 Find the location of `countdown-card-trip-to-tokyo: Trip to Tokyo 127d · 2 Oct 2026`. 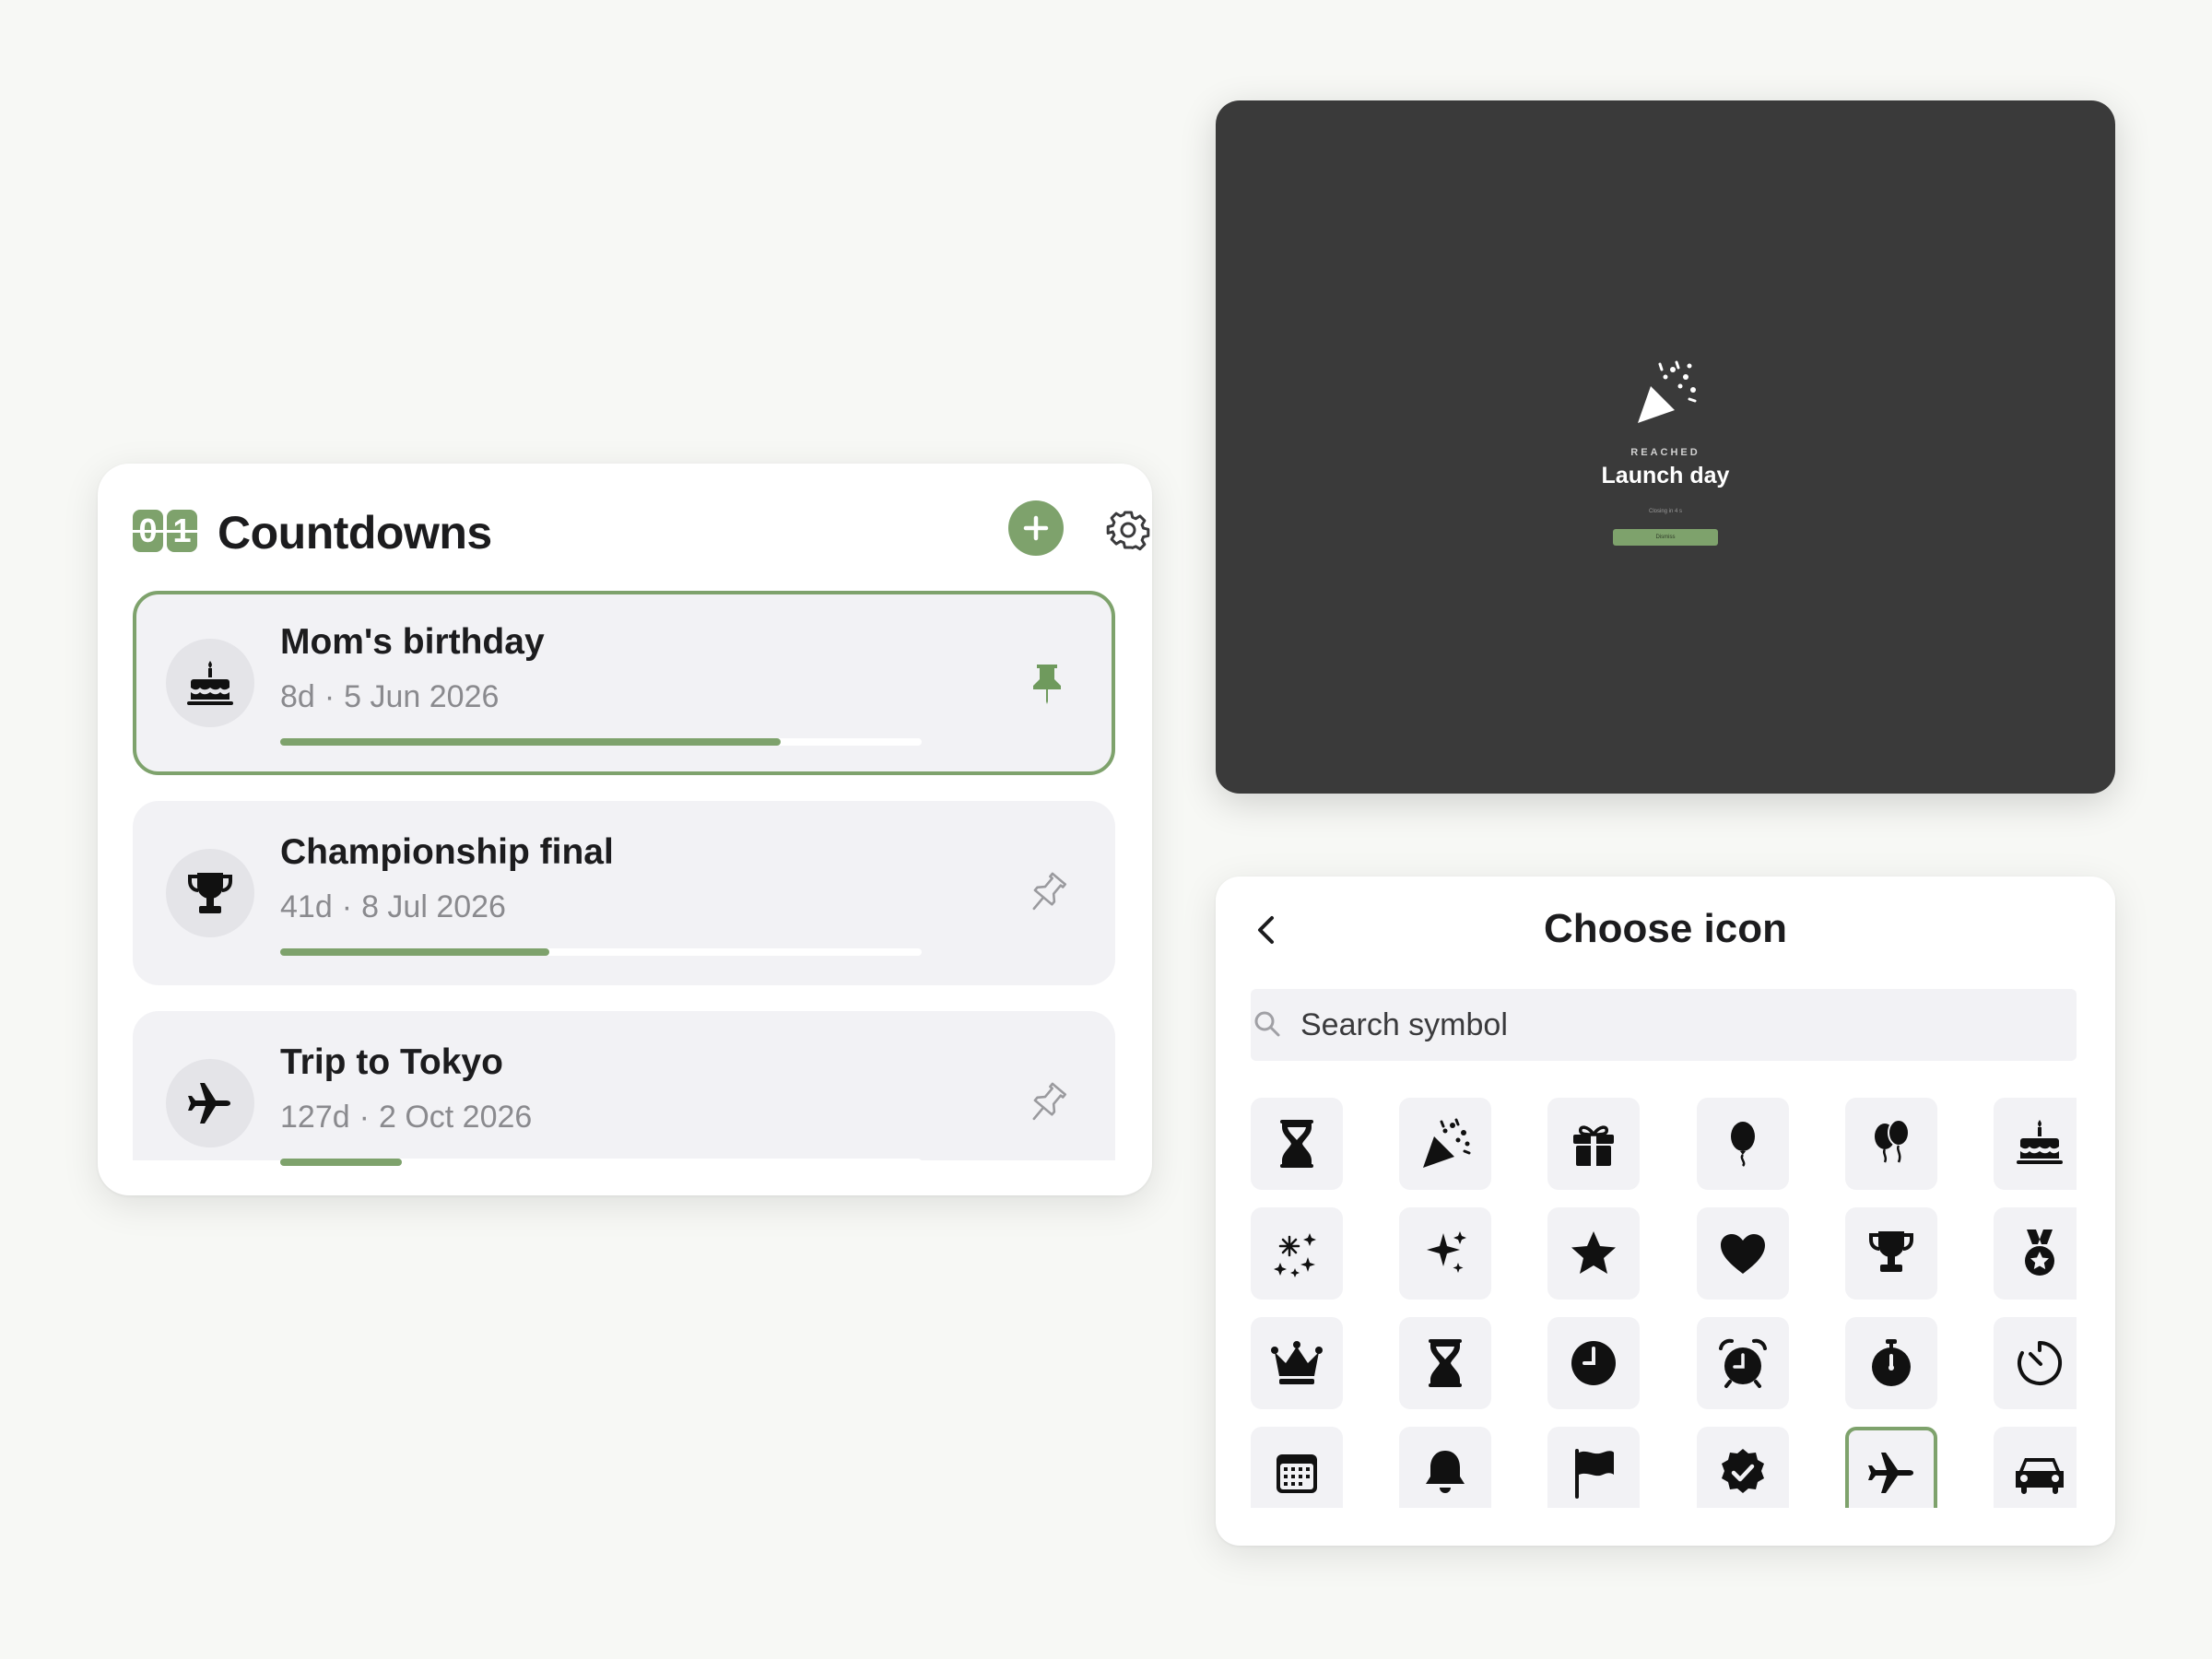

countdown-card-trip-to-tokyo: Trip to Tokyo 127d · 2 Oct 2026 is located at coordinates (624, 1088).